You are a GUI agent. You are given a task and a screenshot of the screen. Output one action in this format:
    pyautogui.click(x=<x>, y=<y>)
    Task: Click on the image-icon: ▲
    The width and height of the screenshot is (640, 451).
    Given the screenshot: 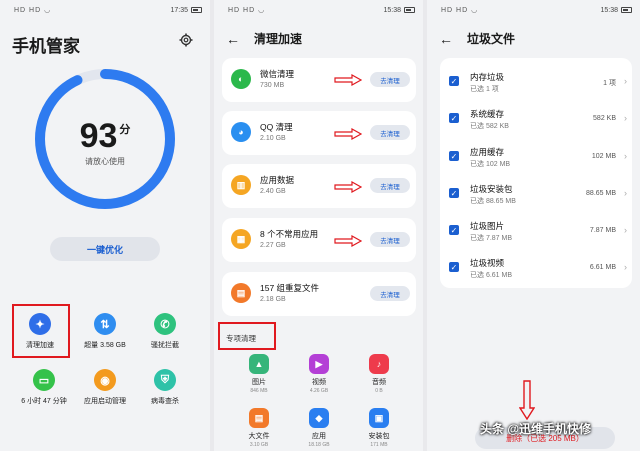 What is the action you would take?
    pyautogui.click(x=259, y=364)
    